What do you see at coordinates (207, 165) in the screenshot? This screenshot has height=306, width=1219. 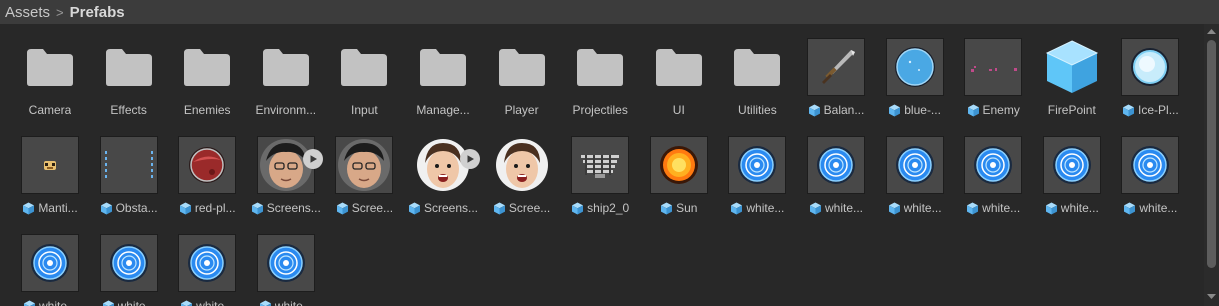 I see `redplanet-thumbnail` at bounding box center [207, 165].